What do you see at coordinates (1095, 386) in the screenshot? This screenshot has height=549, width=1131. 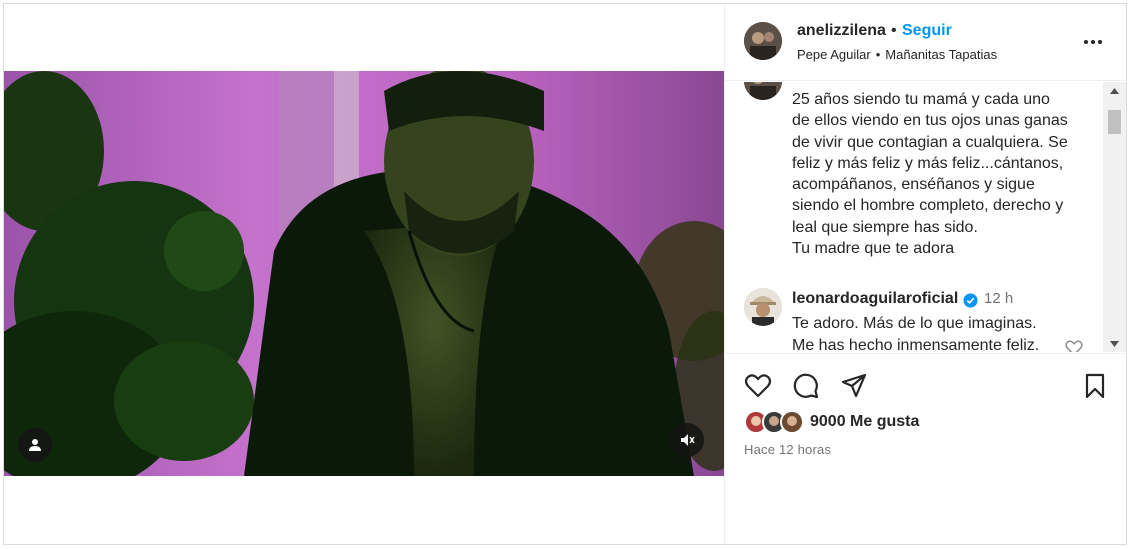 I see `bookmark-icon` at bounding box center [1095, 386].